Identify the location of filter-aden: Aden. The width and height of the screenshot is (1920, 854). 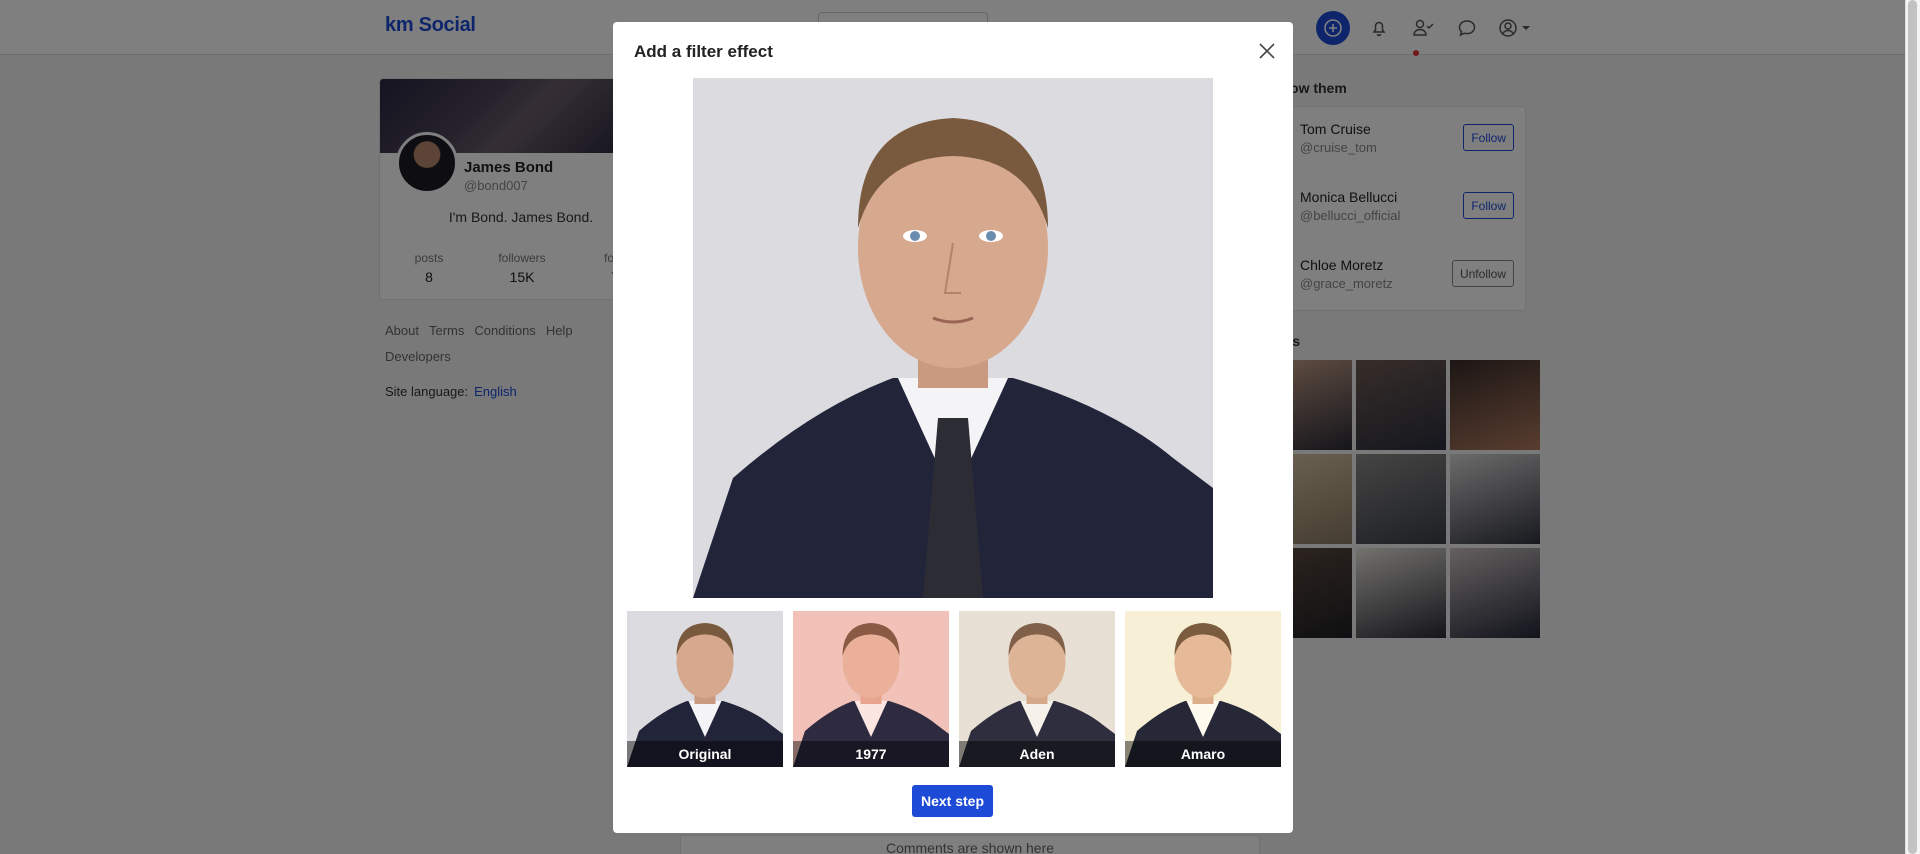
(1037, 689).